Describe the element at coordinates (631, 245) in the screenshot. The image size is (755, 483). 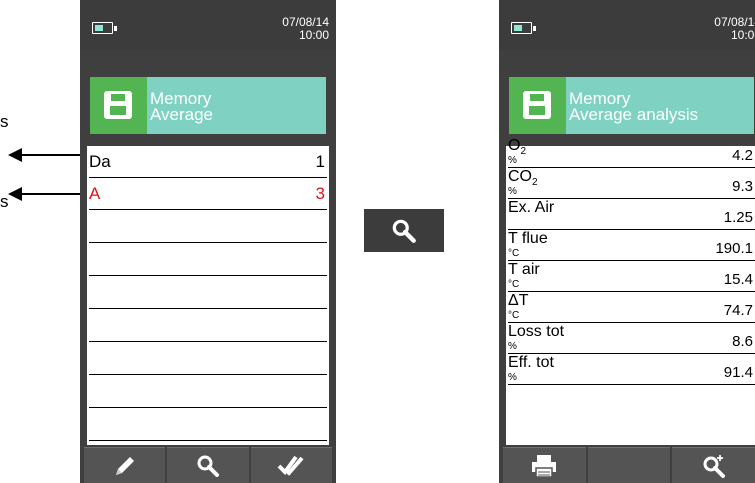
I see `measurement-row-t-flue: T flue °C 190.1` at that location.